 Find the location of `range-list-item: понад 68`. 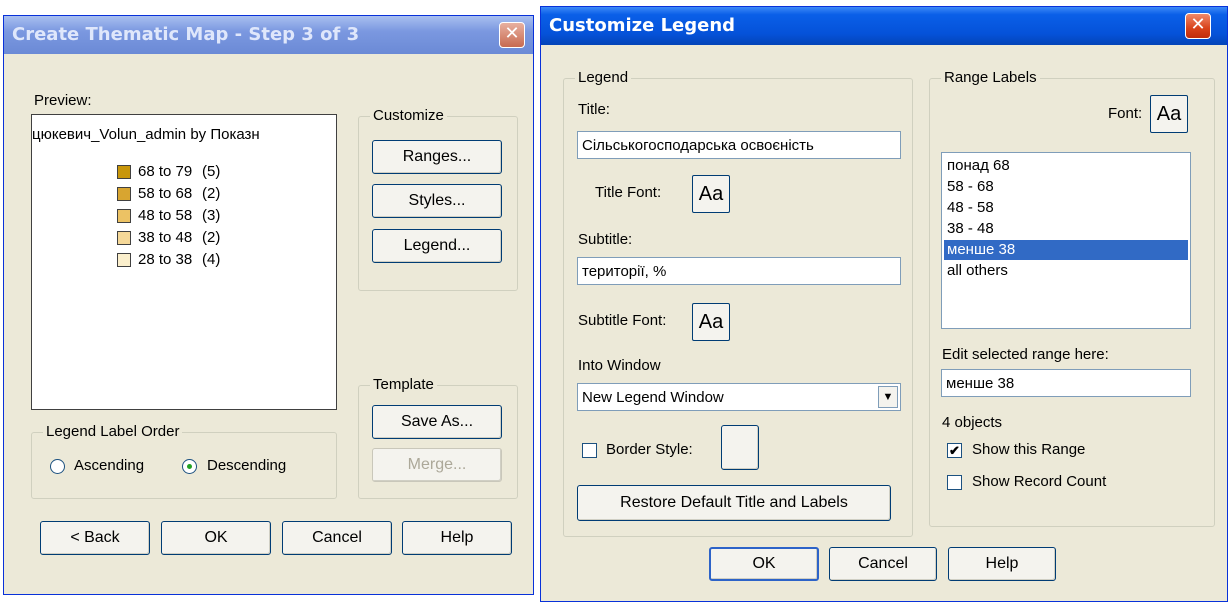

range-list-item: понад 68 is located at coordinates (1066, 166).